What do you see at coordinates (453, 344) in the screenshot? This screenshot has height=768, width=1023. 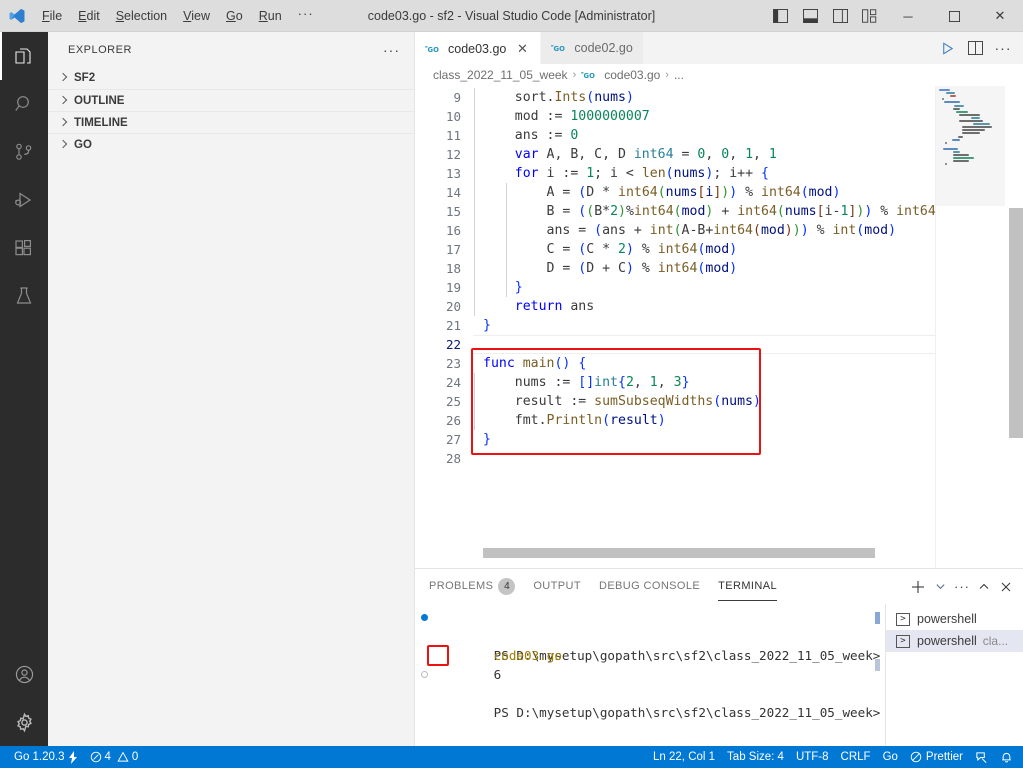 I see `line-number: 22` at bounding box center [453, 344].